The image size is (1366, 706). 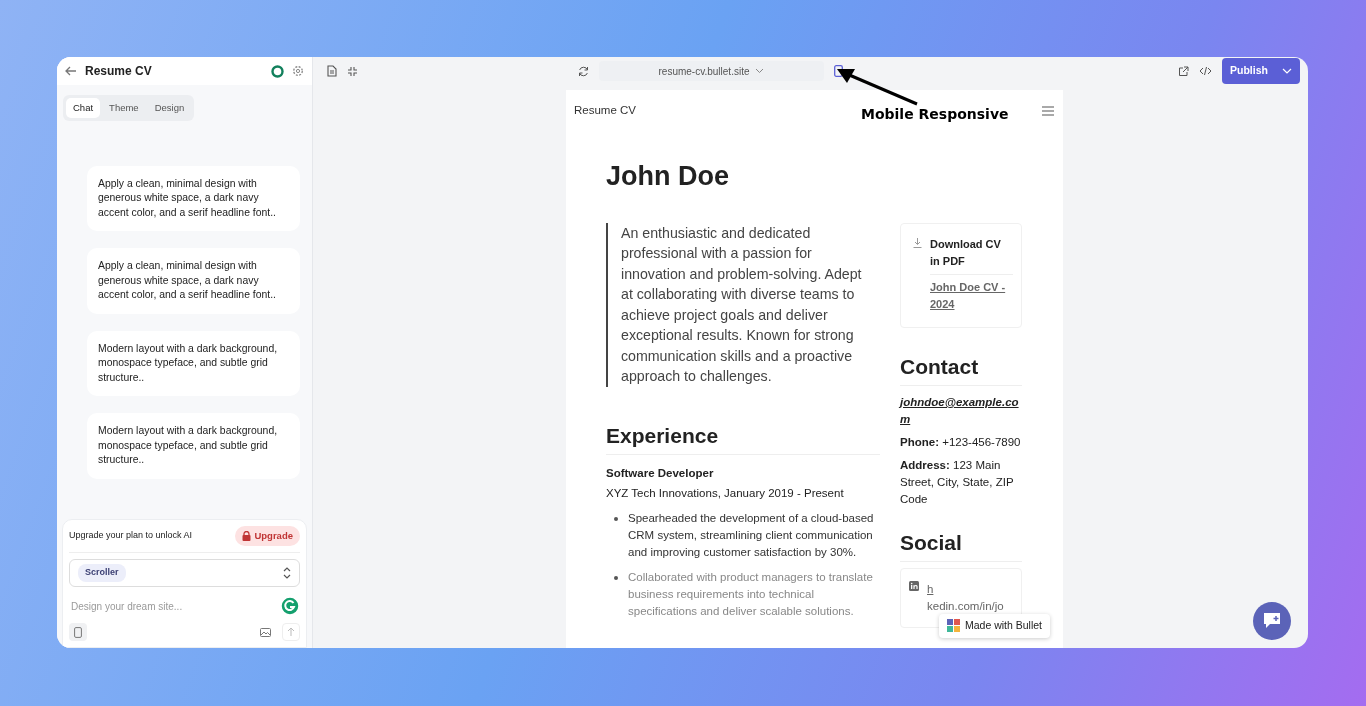 I want to click on site-title: Resume CV, so click(x=605, y=111).